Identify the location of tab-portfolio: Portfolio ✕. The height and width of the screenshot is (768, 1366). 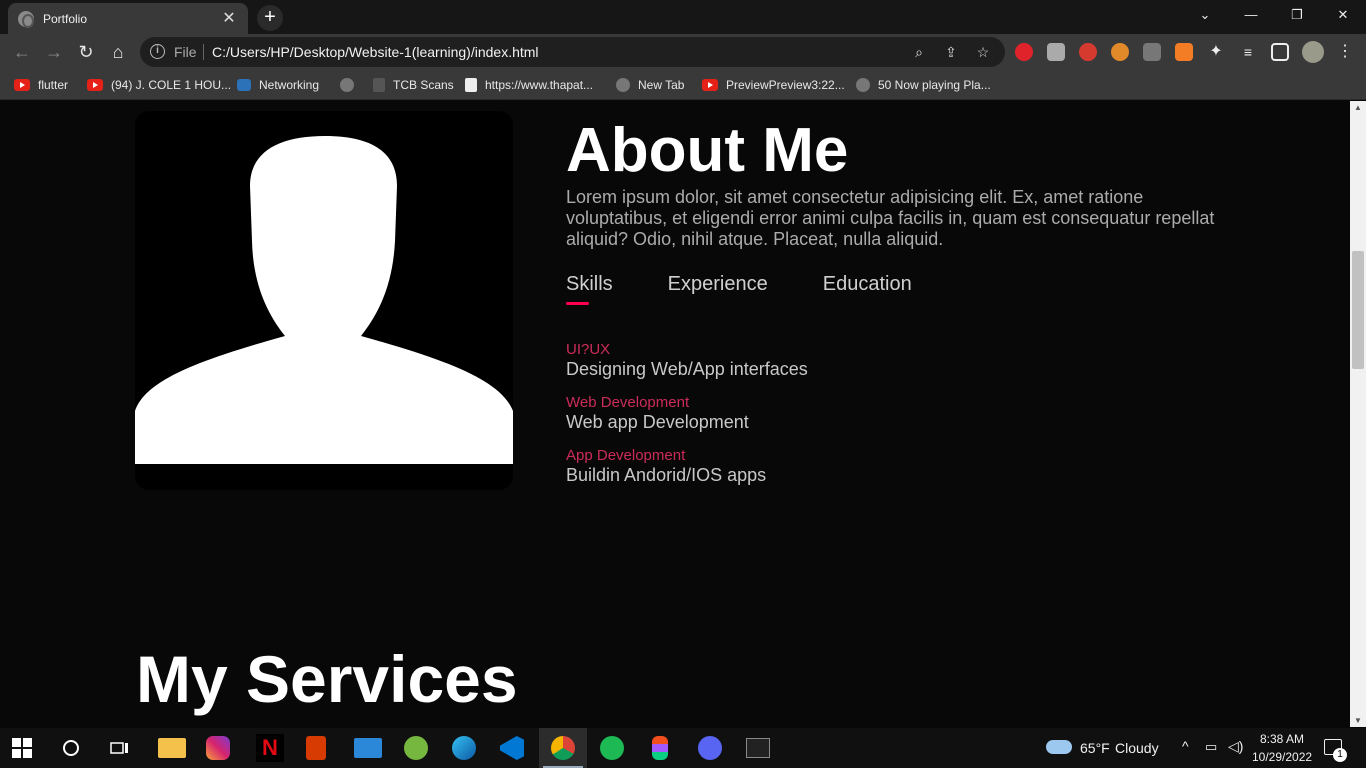
(128, 18).